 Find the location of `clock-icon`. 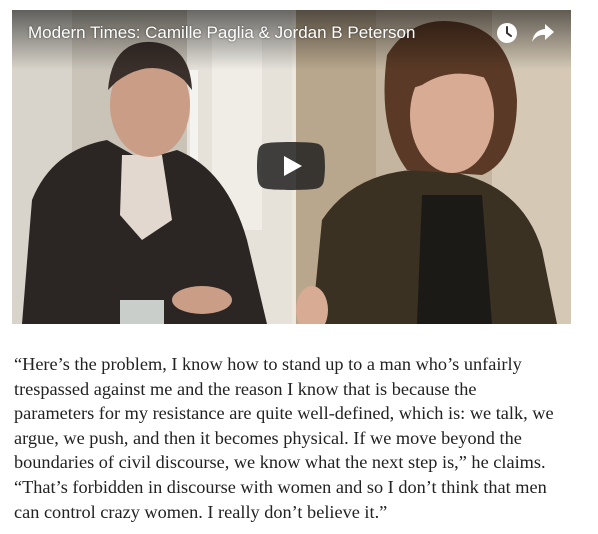

clock-icon is located at coordinates (507, 33).